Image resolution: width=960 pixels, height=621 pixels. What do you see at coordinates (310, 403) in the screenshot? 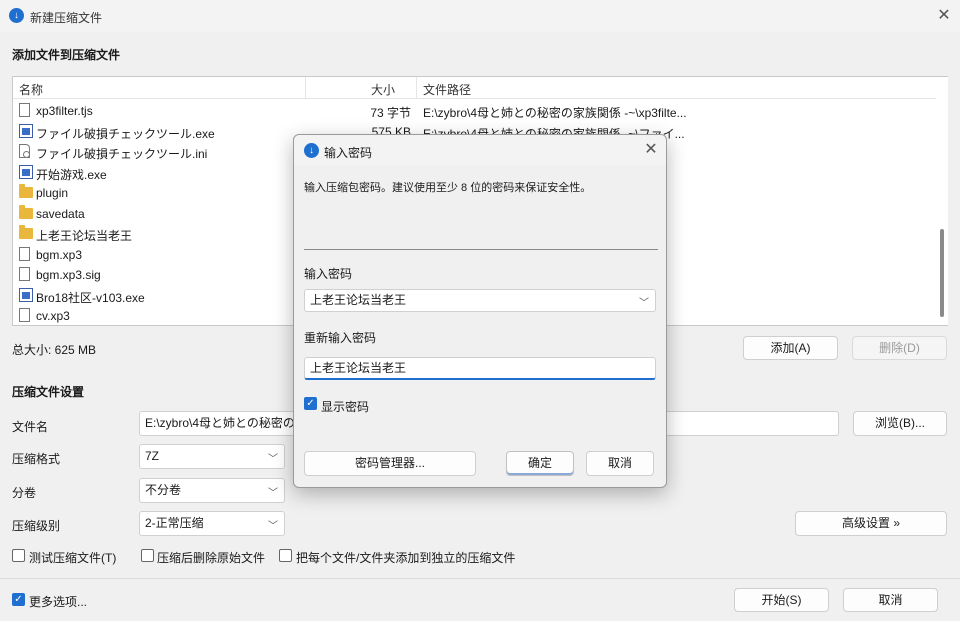
I see `show-password-checkbox: ✓` at bounding box center [310, 403].